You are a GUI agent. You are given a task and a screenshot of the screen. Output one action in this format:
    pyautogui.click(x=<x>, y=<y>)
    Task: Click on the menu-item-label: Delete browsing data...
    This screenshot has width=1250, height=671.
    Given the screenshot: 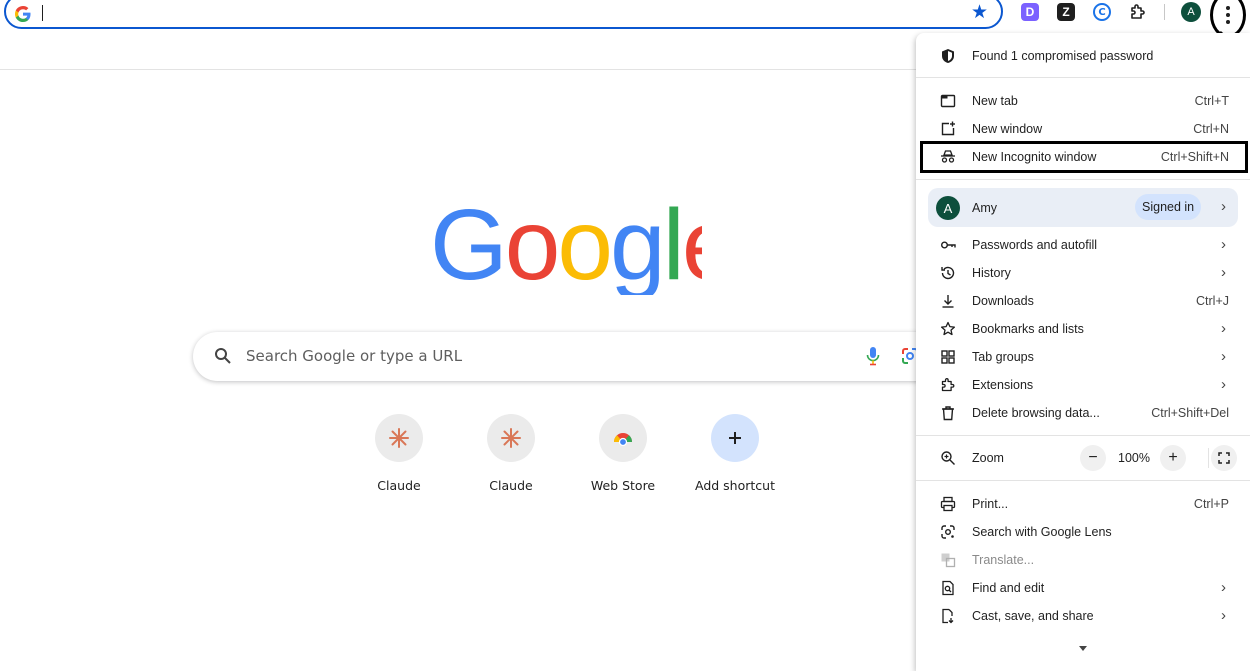 What is the action you would take?
    pyautogui.click(x=1036, y=413)
    